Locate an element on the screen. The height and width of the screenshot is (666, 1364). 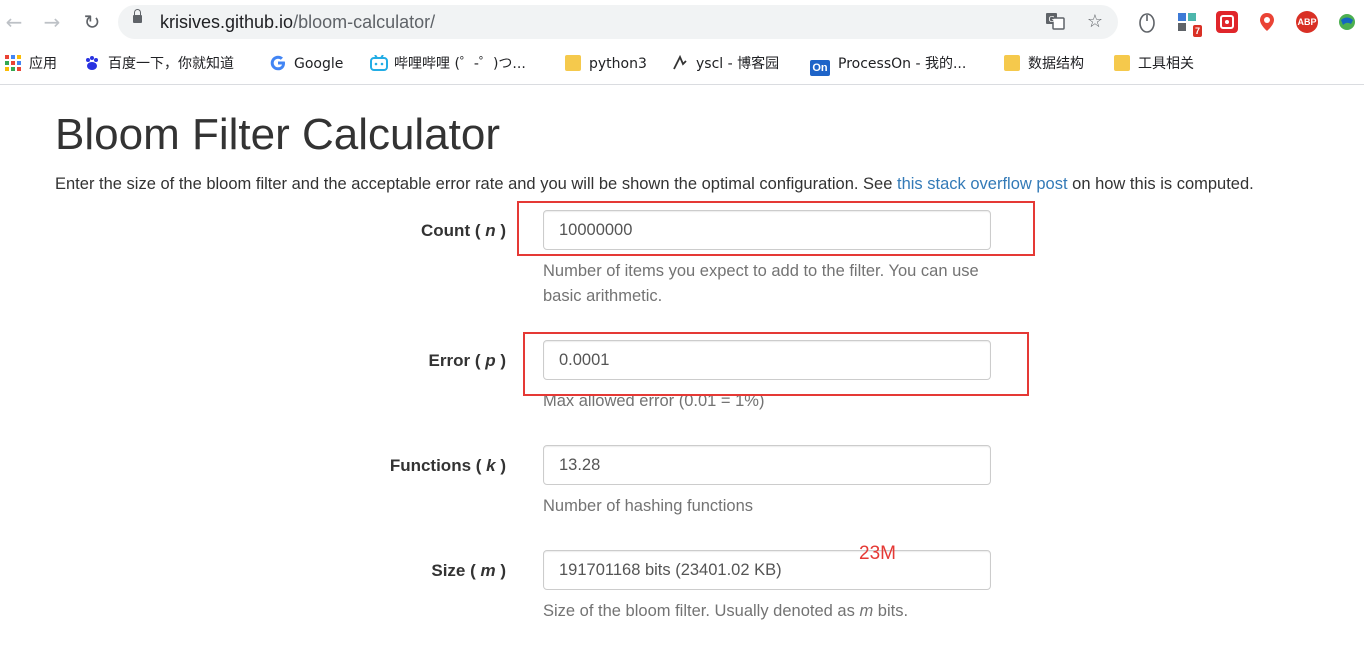
count-highlight-box is located at coordinates (776, 228).